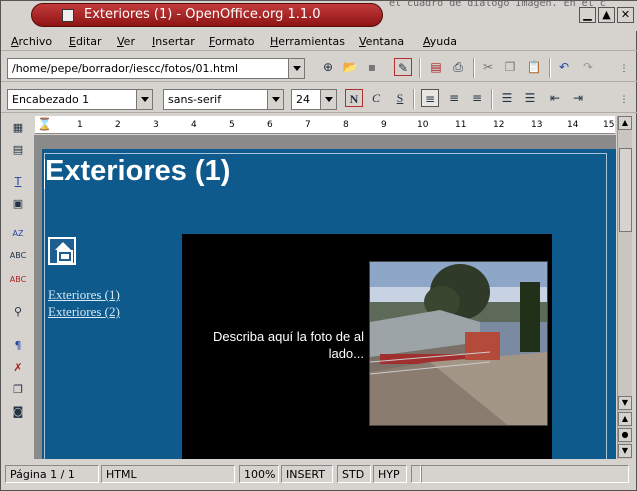 The height and width of the screenshot is (491, 637). Describe the element at coordinates (346, 125) in the screenshot. I see `ruler-label: 8` at that location.